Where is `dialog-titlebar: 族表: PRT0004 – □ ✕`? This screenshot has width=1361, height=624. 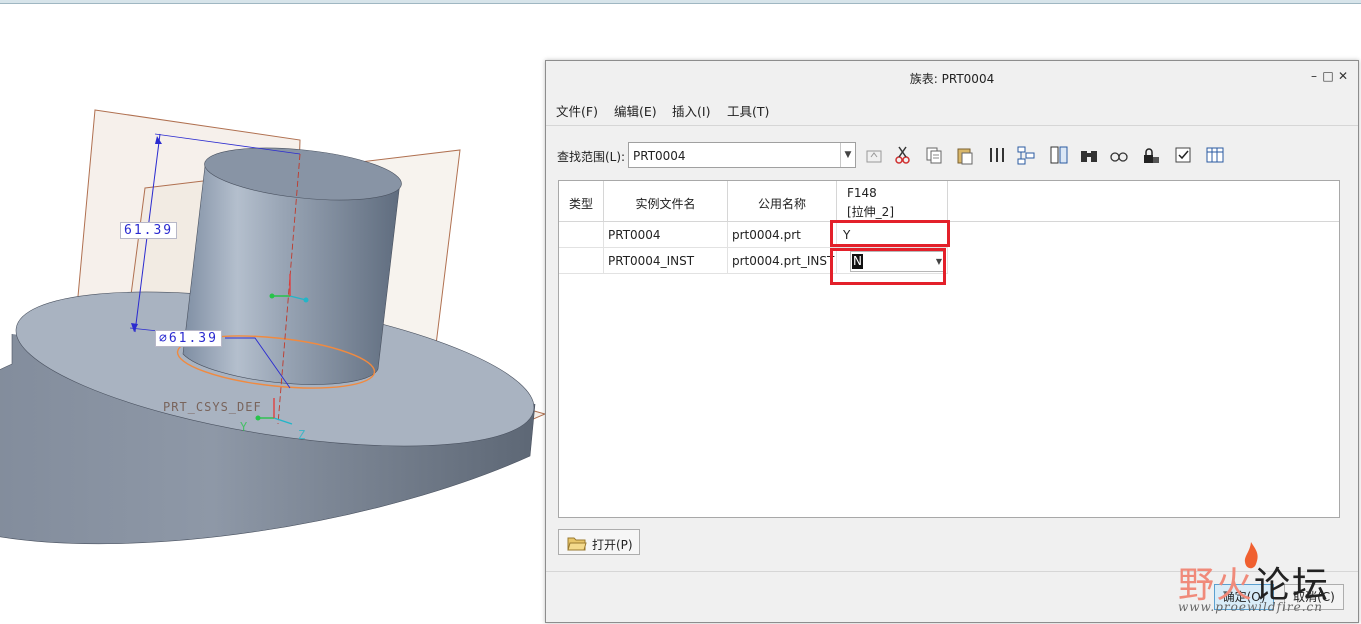 dialog-titlebar: 族表: PRT0004 – □ ✕ is located at coordinates (952, 77).